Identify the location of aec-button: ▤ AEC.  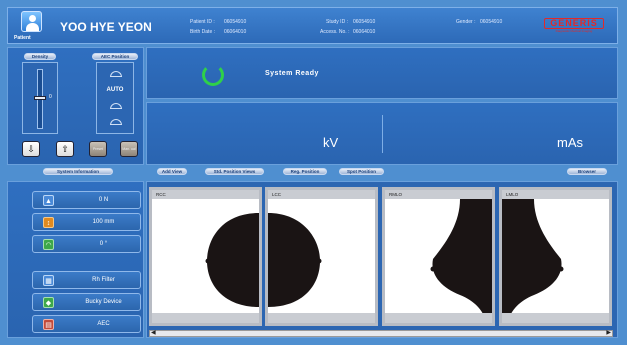
(86, 324).